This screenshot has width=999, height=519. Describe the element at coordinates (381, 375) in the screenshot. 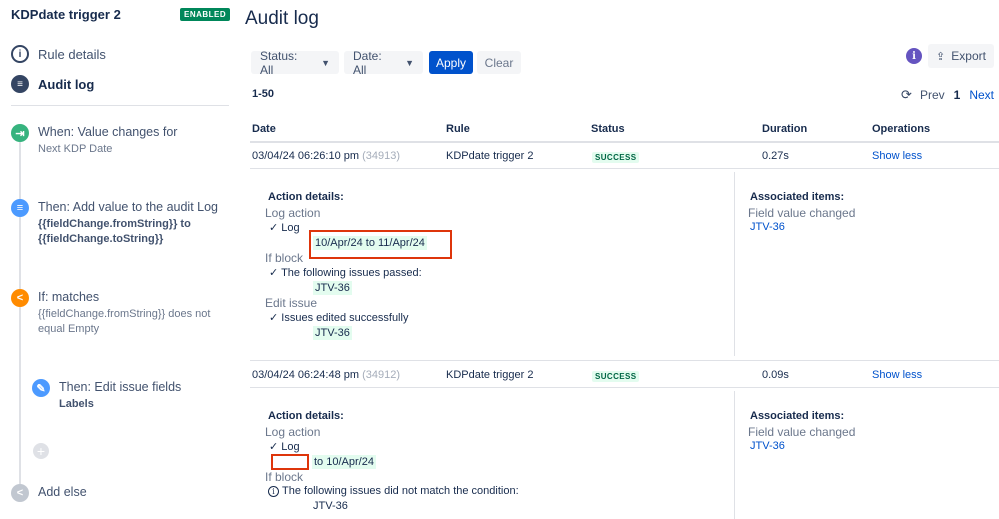

I see `row2-id: (34912)` at that location.